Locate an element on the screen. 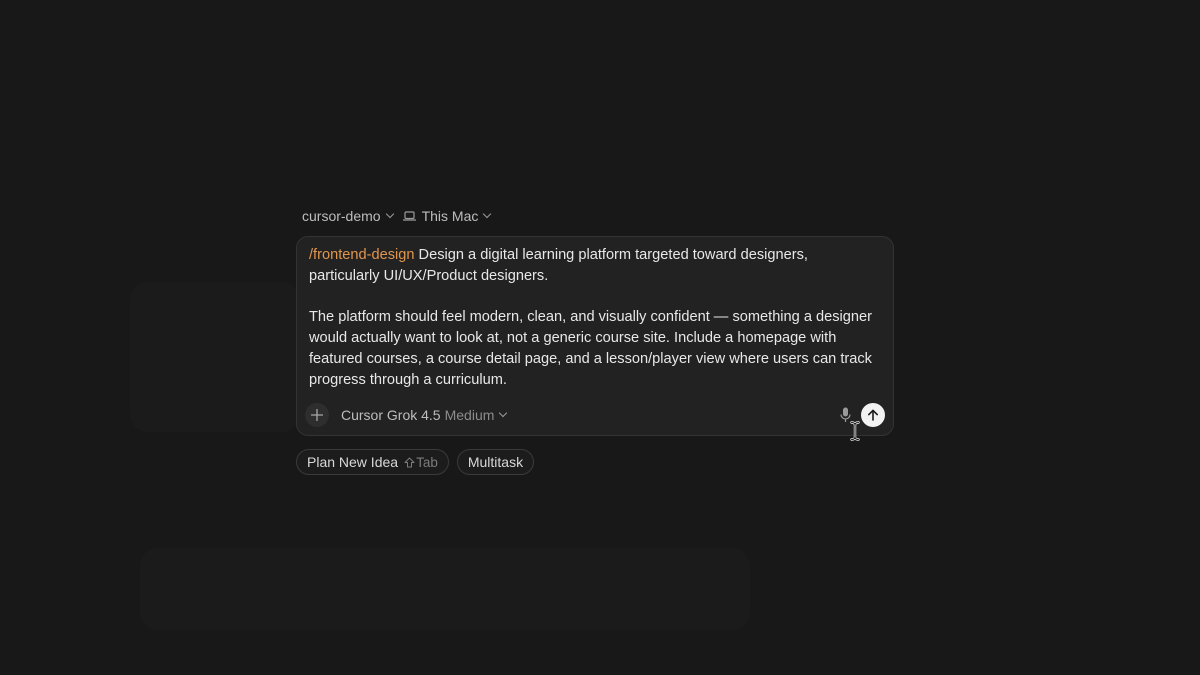  composer-actions is located at coordinates (861, 415).